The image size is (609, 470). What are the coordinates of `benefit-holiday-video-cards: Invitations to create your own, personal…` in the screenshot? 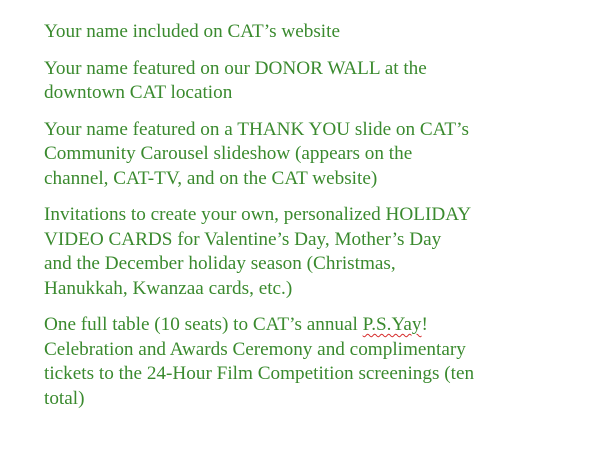 It's located at (258, 251).